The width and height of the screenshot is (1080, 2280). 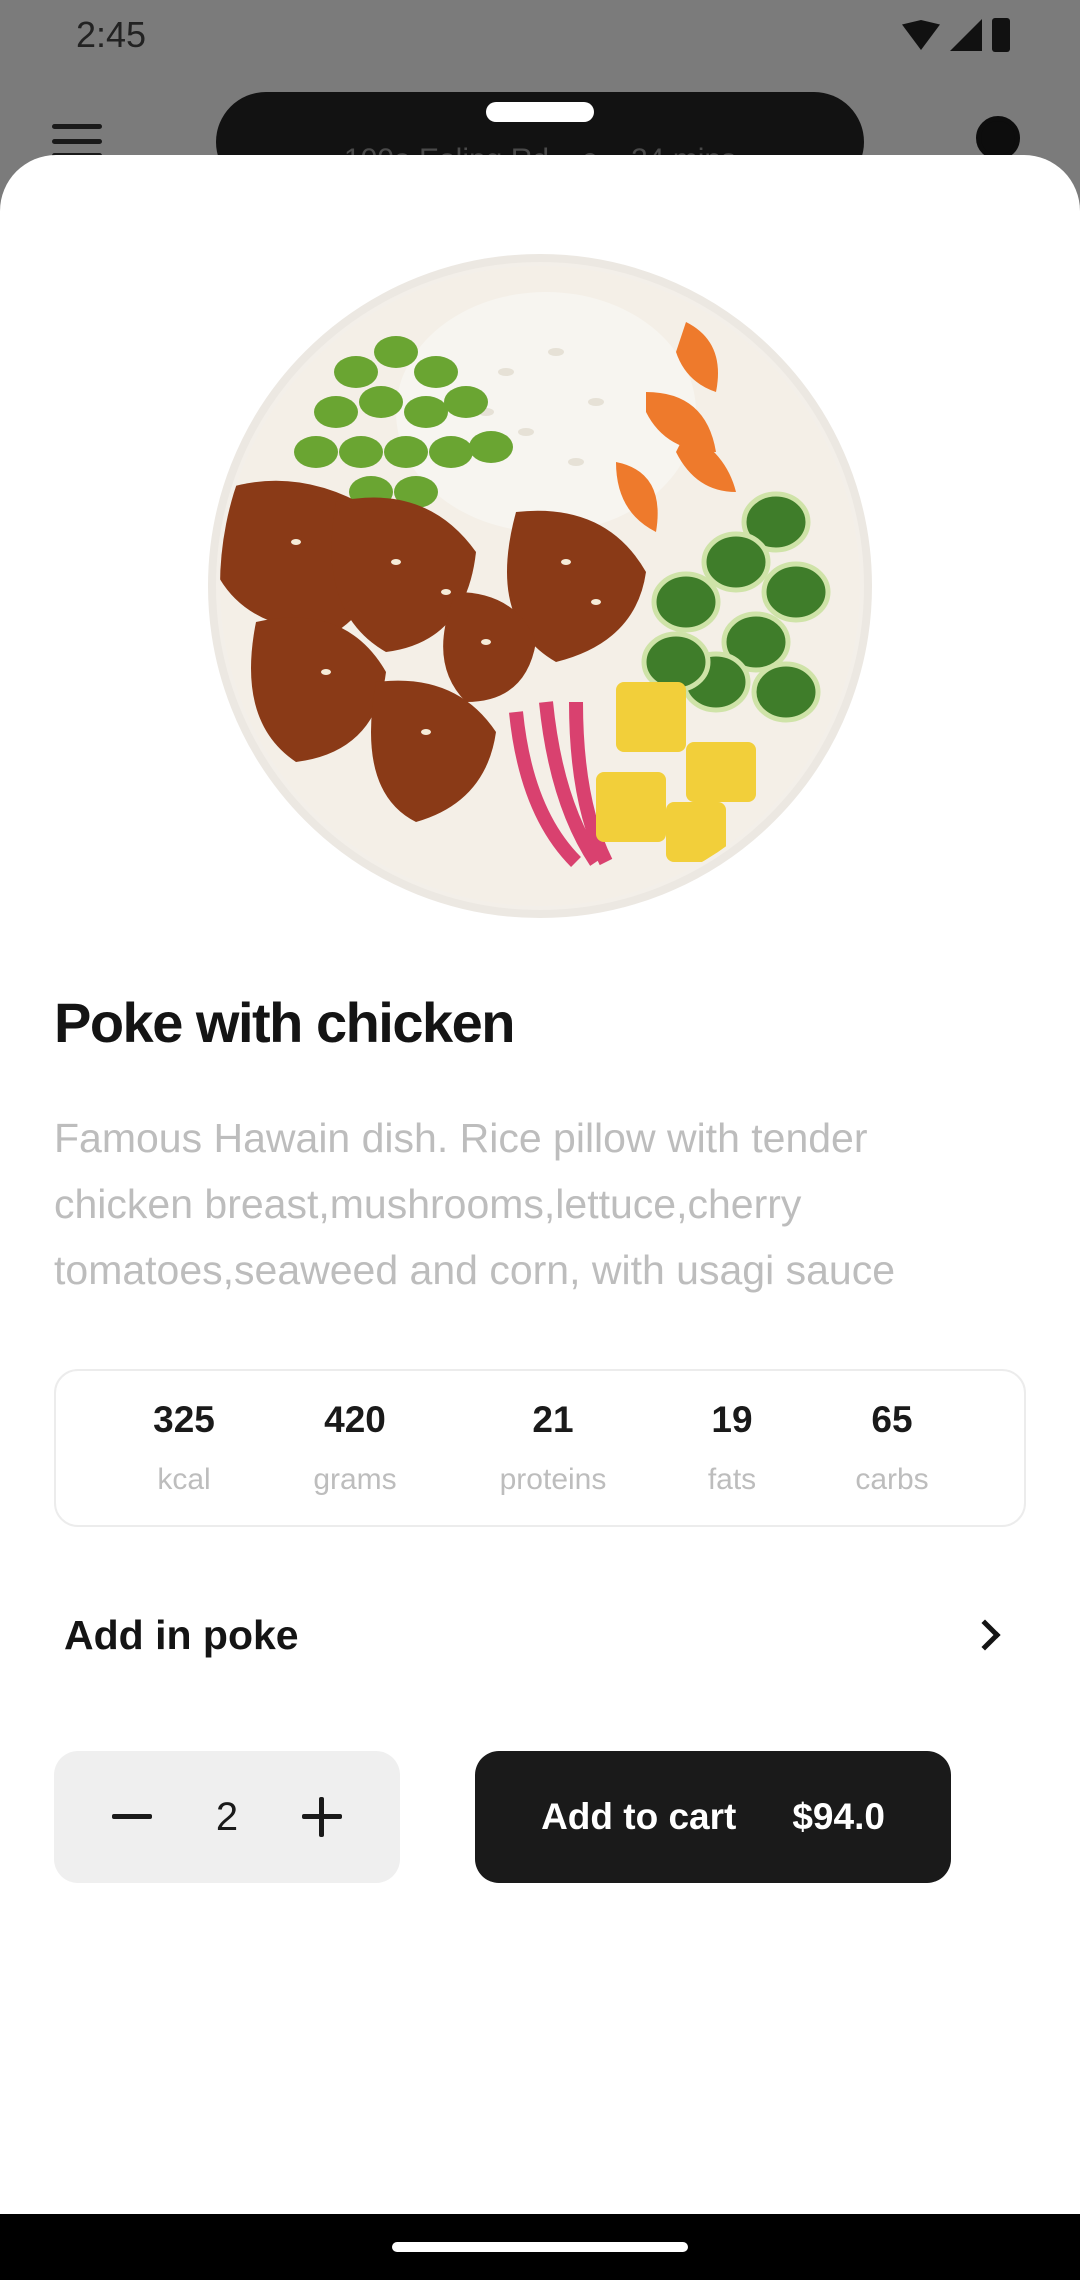 What do you see at coordinates (540, 35) in the screenshot?
I see `status-bar: 2:45` at bounding box center [540, 35].